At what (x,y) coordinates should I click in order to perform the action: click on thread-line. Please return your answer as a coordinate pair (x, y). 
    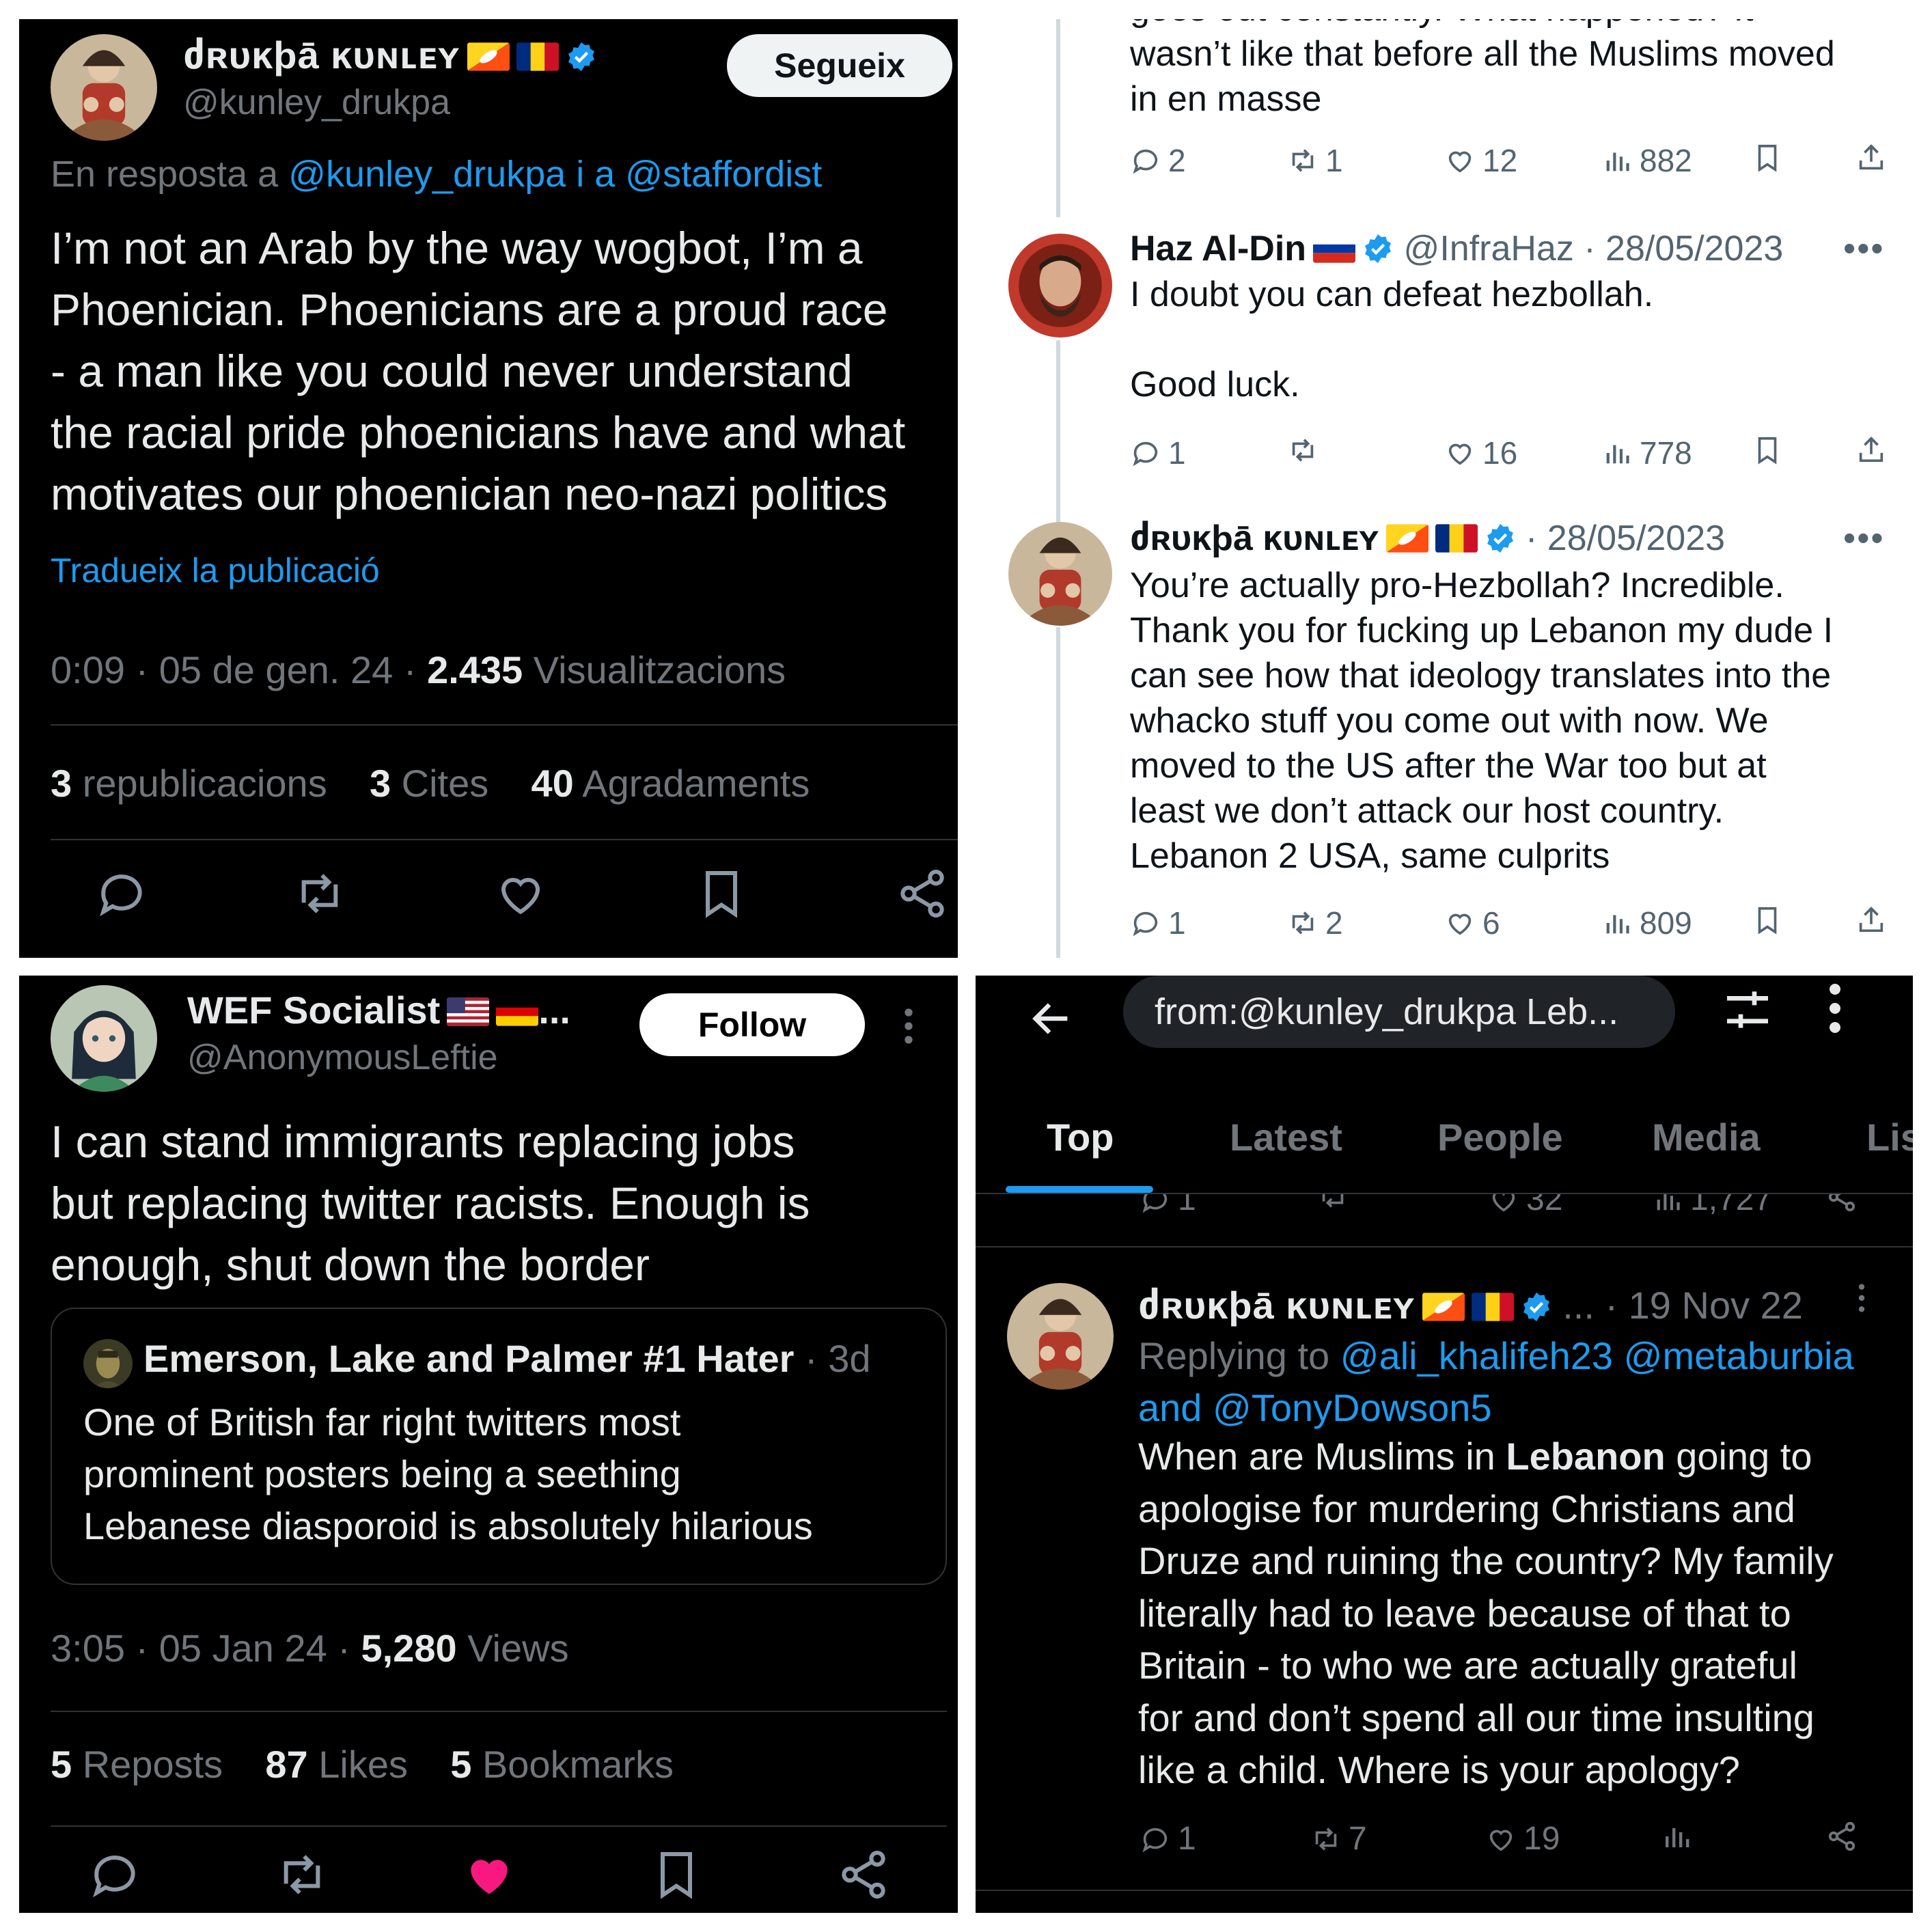
    Looking at the image, I should click on (1058, 435).